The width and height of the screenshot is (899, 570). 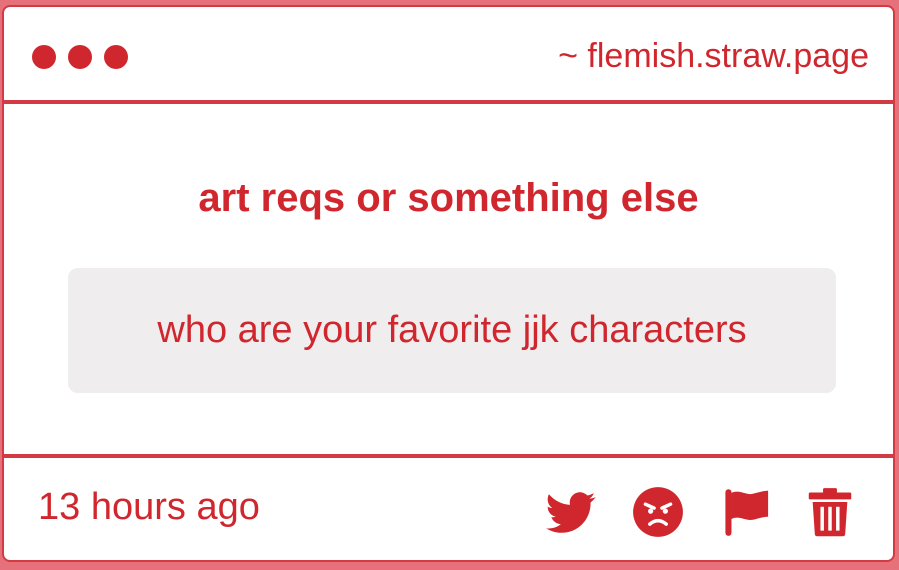 What do you see at coordinates (830, 512) in the screenshot?
I see `trash-icon` at bounding box center [830, 512].